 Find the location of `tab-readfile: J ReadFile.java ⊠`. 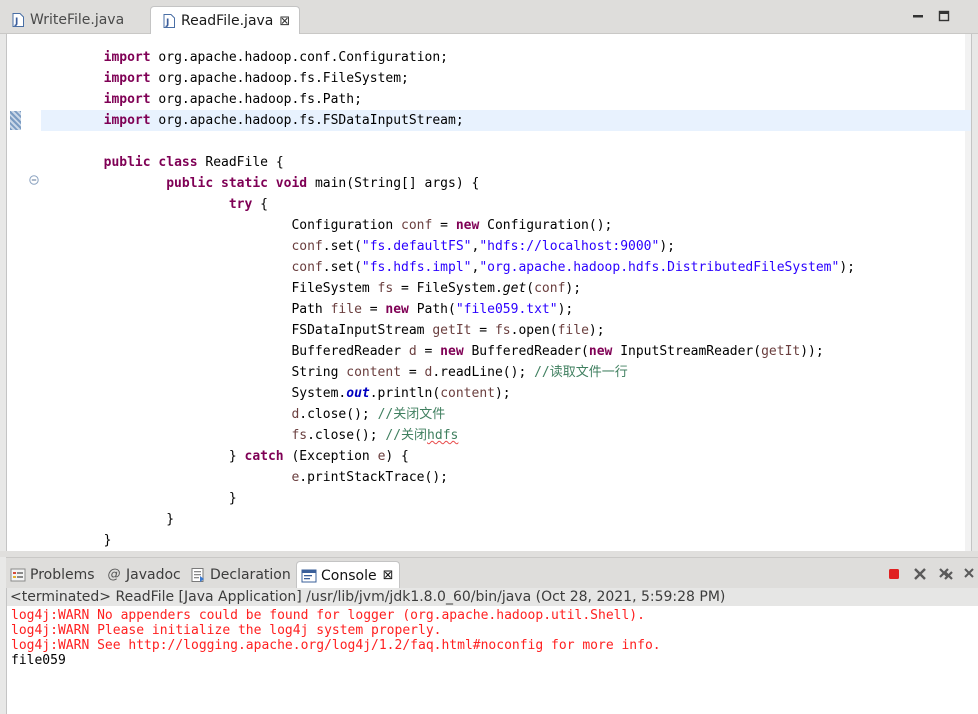

tab-readfile: J ReadFile.java ⊠ is located at coordinates (225, 20).